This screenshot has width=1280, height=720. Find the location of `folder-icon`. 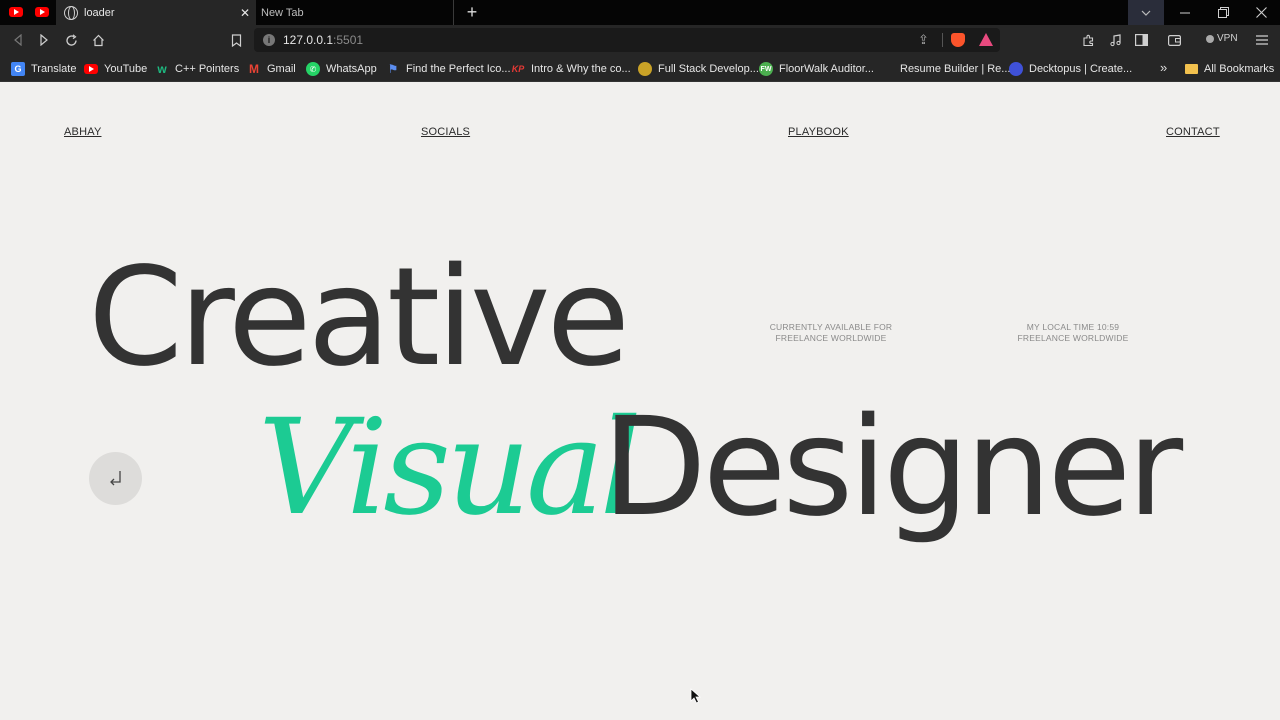

folder-icon is located at coordinates (1191, 69).